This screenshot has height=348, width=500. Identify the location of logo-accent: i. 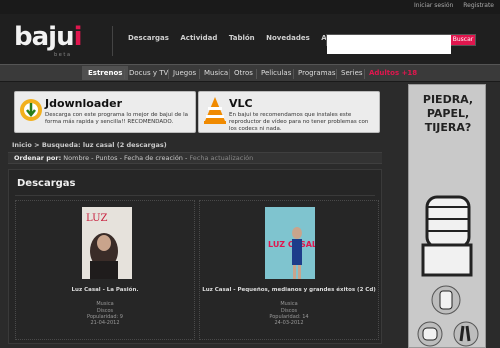
(78, 37).